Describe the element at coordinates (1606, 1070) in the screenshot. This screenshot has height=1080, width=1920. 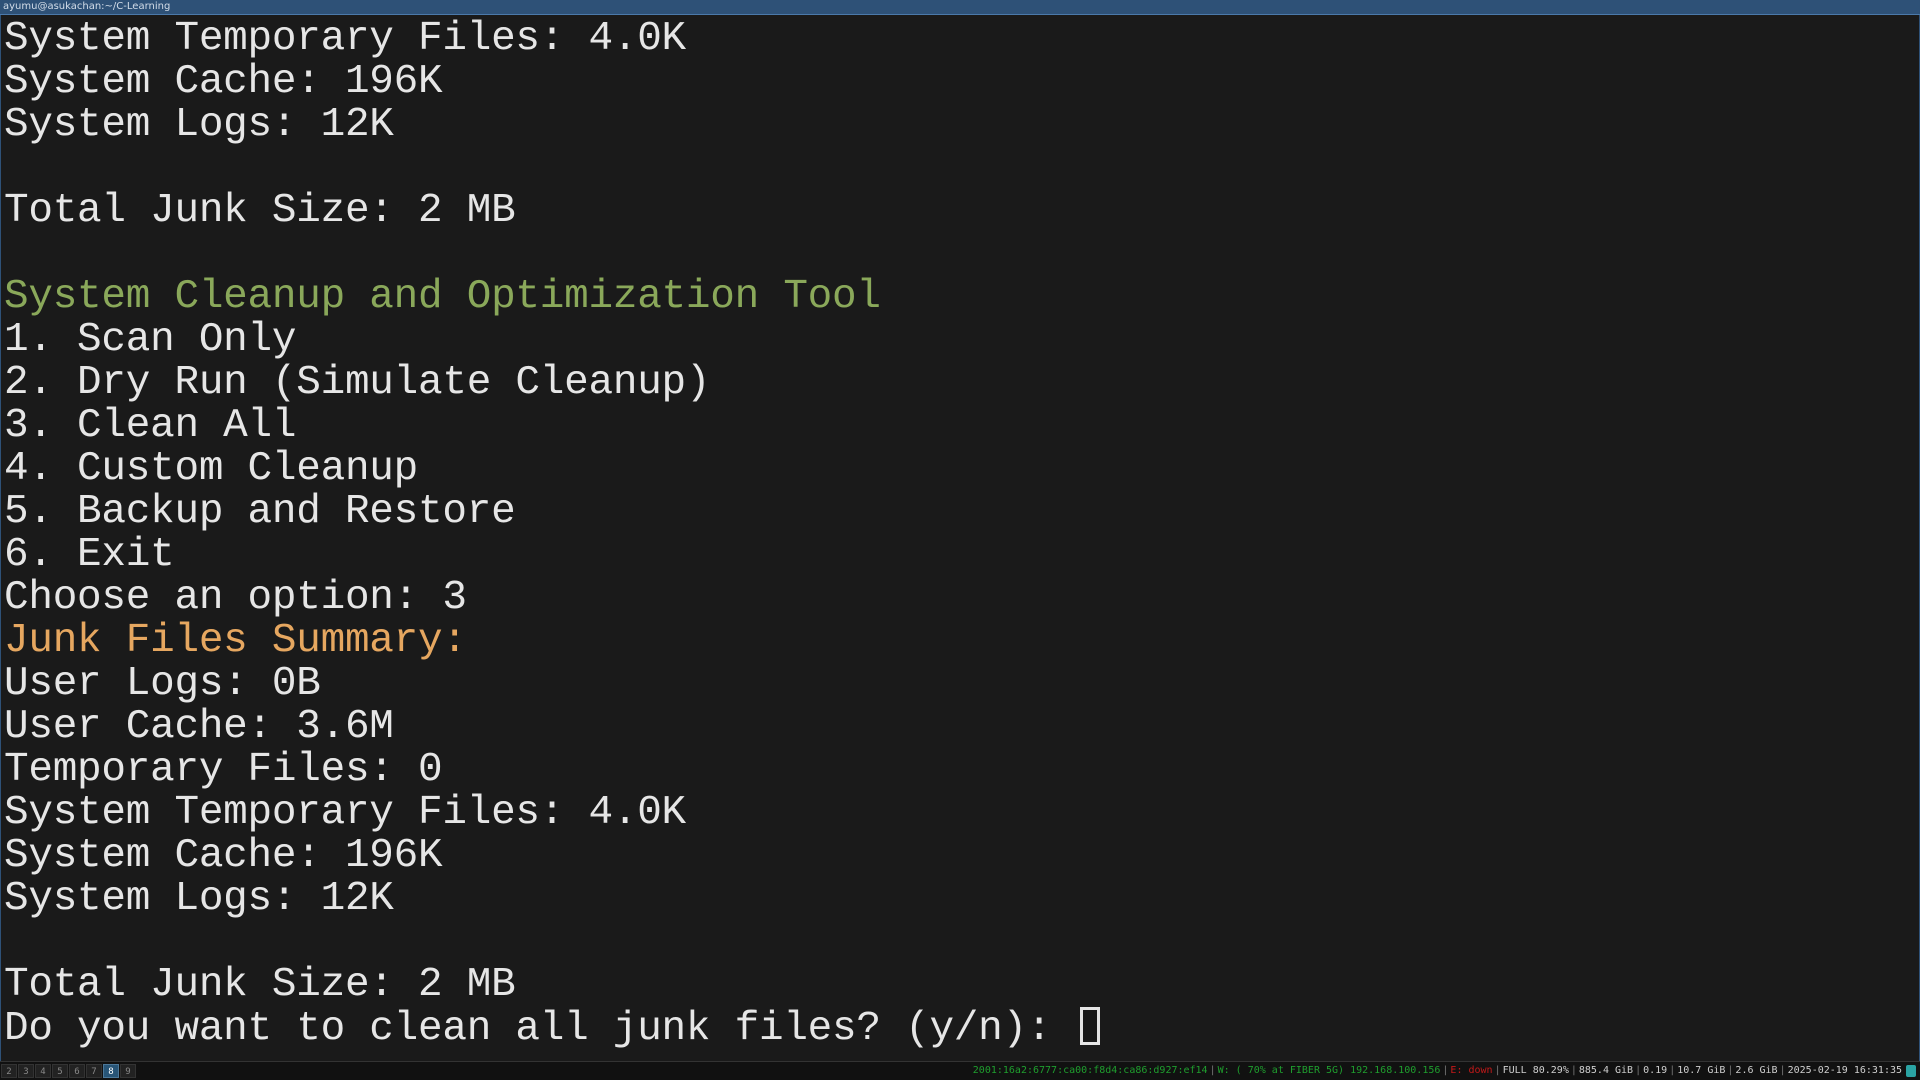
I see `disk-free: 885.4 GiB` at that location.